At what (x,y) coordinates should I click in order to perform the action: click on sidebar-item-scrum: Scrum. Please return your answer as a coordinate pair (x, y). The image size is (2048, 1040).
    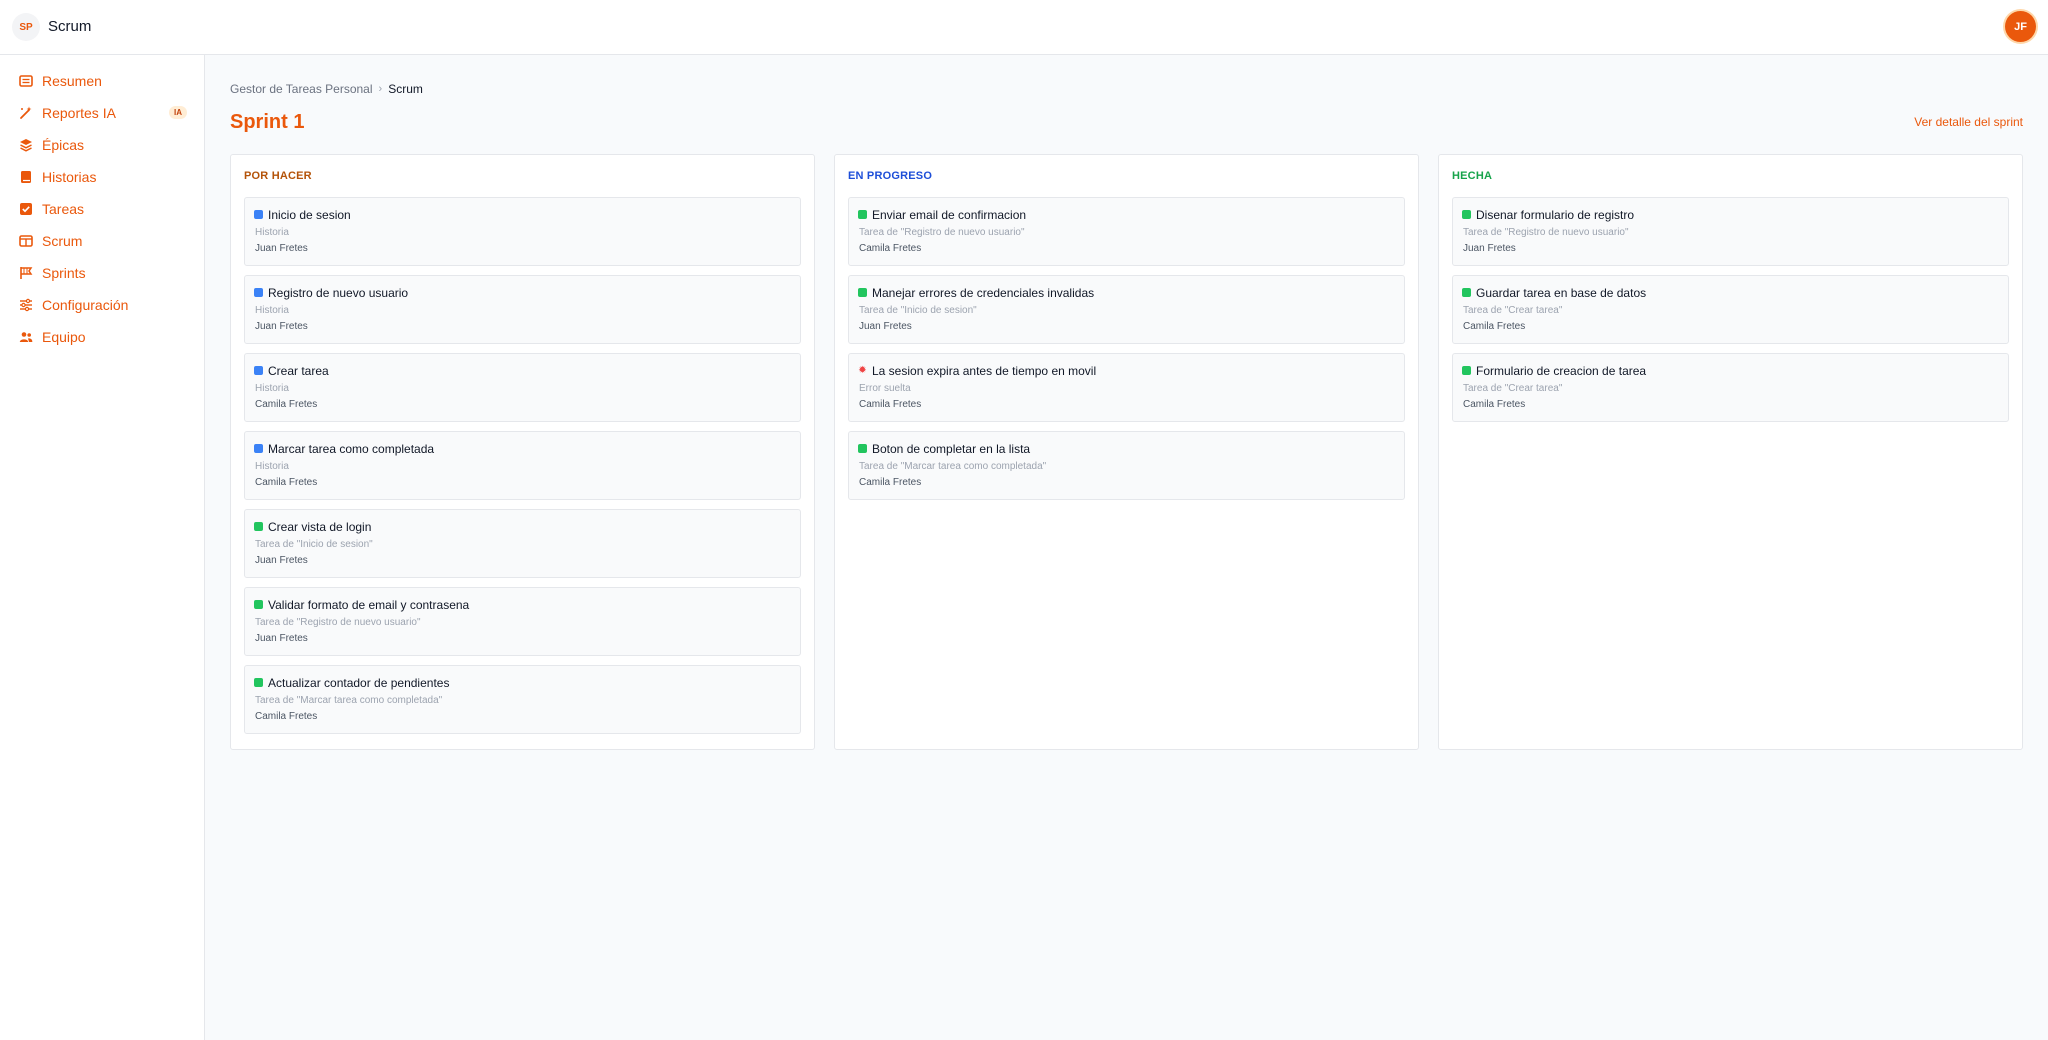
    Looking at the image, I should click on (102, 241).